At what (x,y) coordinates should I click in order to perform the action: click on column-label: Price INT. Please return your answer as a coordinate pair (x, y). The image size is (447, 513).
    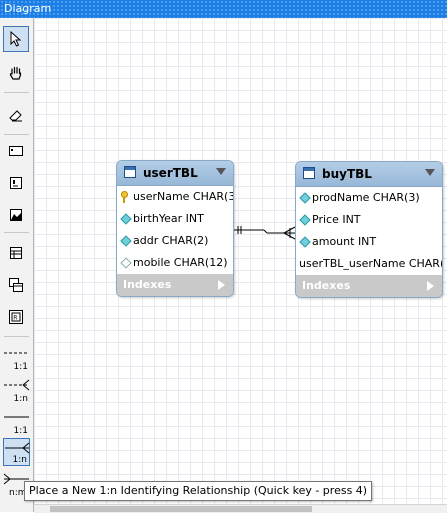
    Looking at the image, I should click on (336, 219).